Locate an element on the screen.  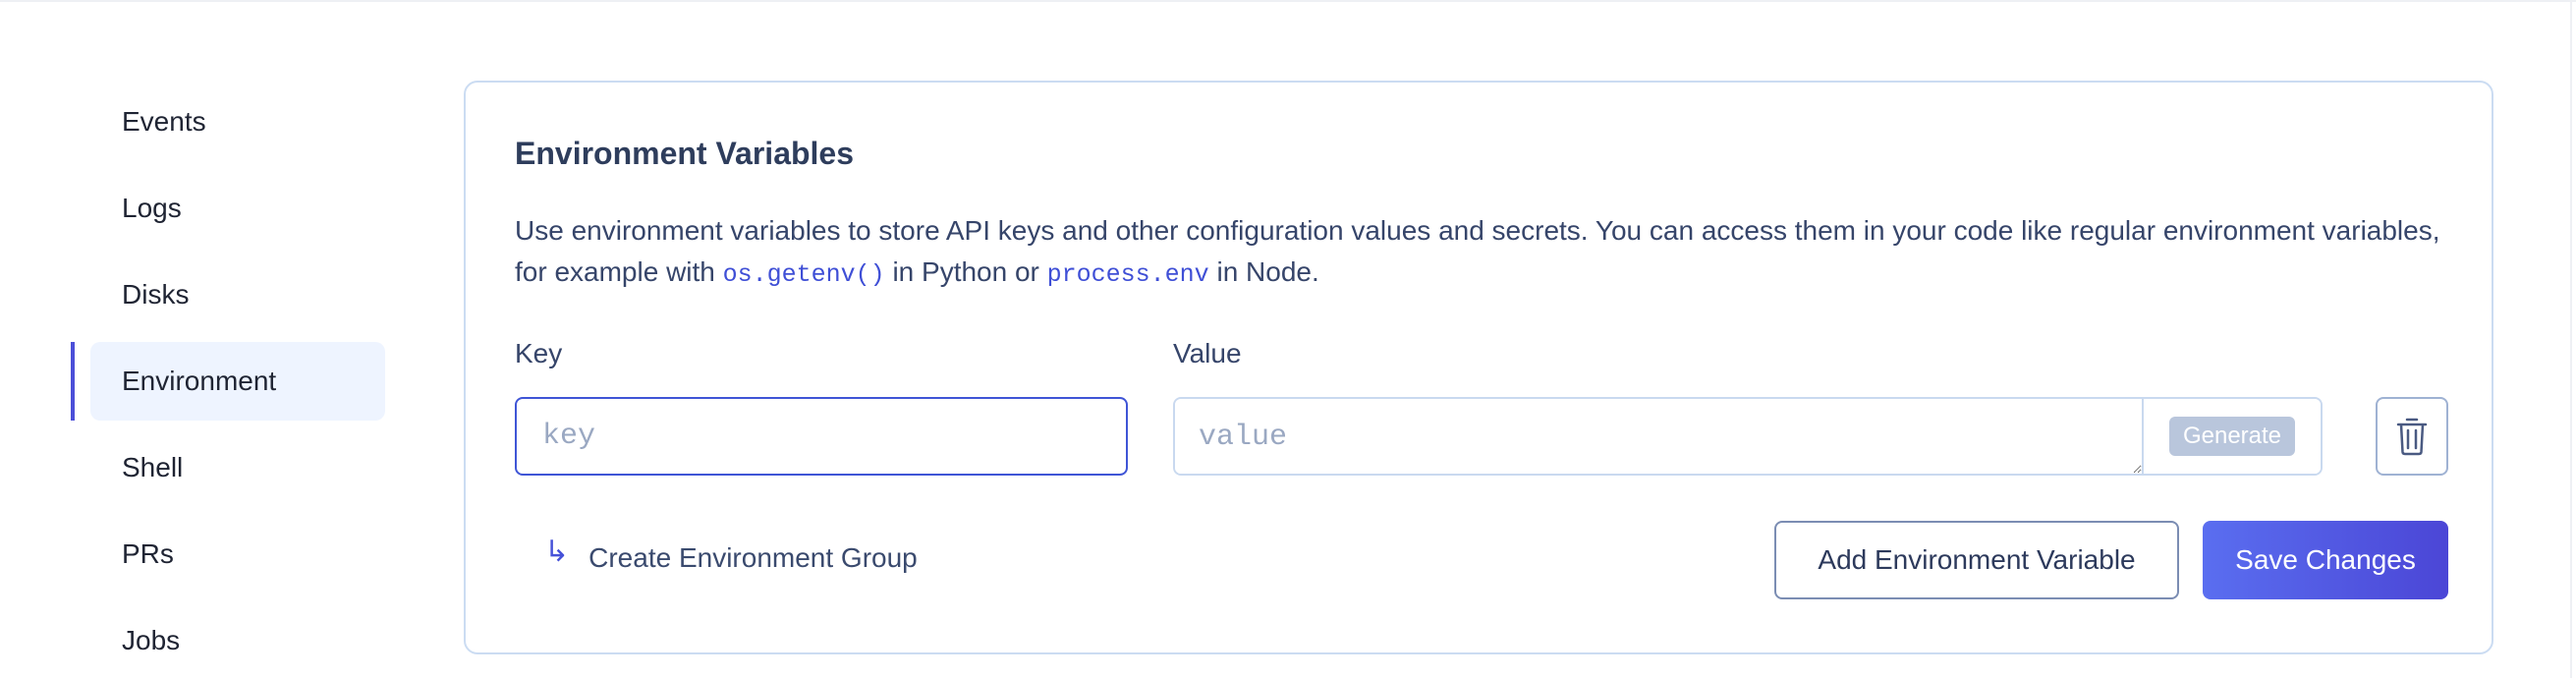
key-label: Key is located at coordinates (539, 353).